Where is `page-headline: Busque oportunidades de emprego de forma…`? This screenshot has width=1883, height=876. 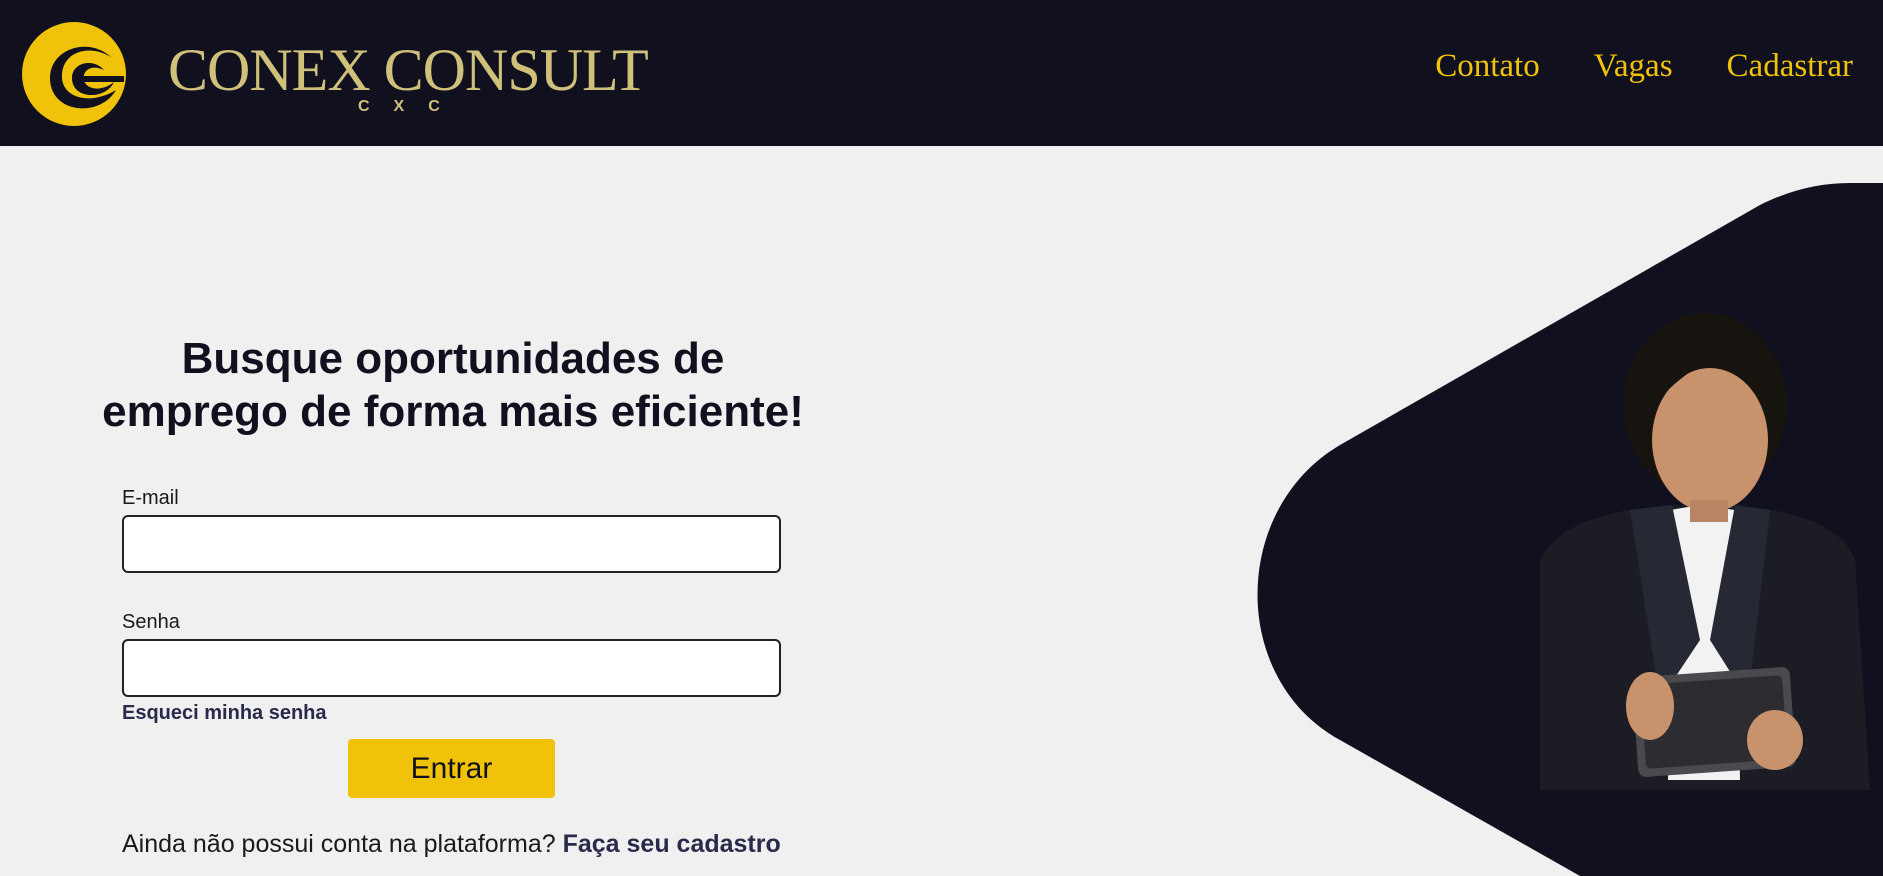 page-headline: Busque oportunidades de emprego de forma… is located at coordinates (453, 385).